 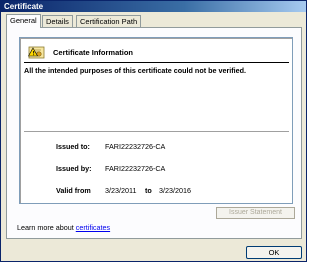 What do you see at coordinates (153, 6) in the screenshot?
I see `window-title: Certificate` at bounding box center [153, 6].